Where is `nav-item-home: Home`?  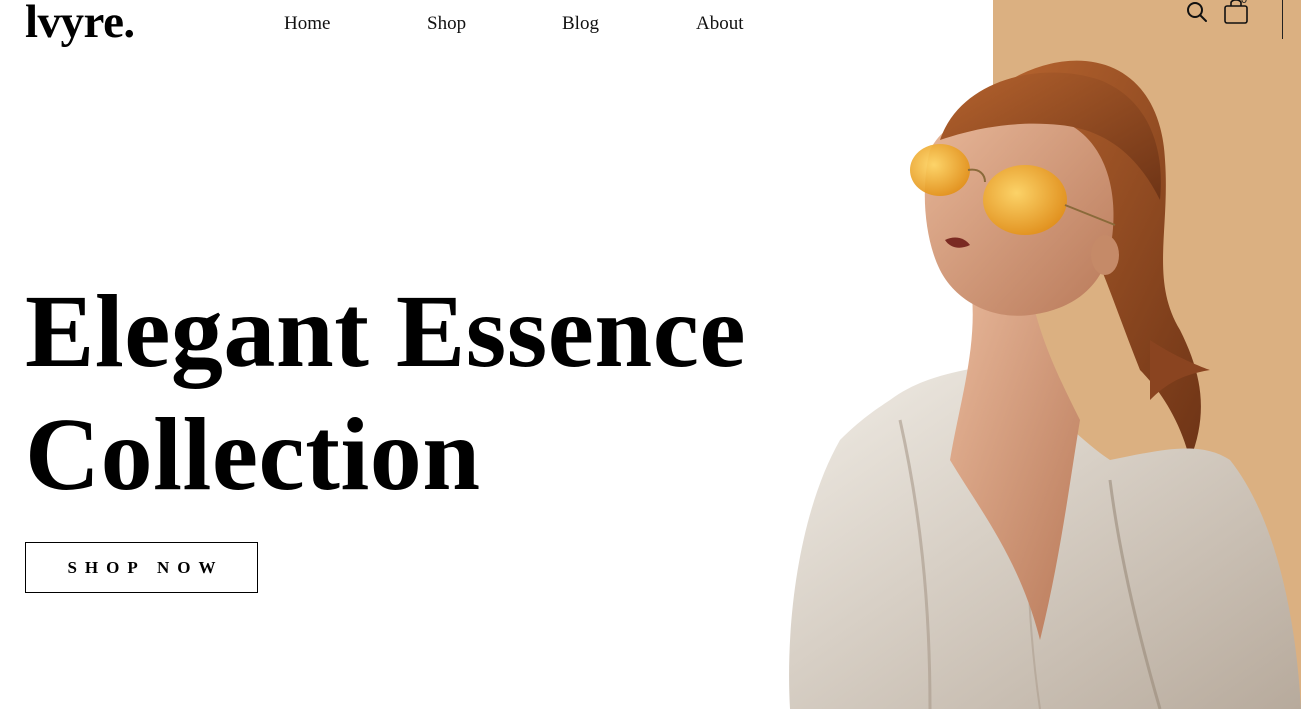 nav-item-home: Home is located at coordinates (307, 24).